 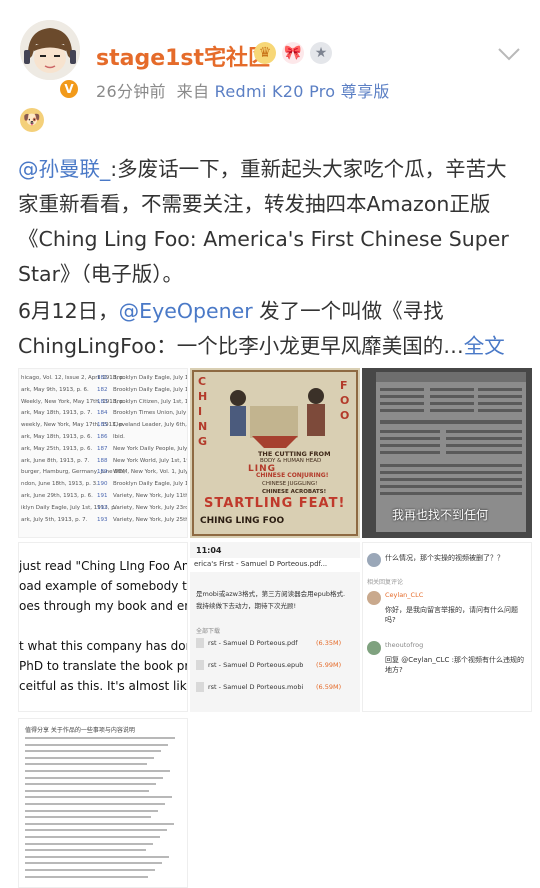 What do you see at coordinates (102, 461) in the screenshot?
I see `citation-note-number: 188` at bounding box center [102, 461].